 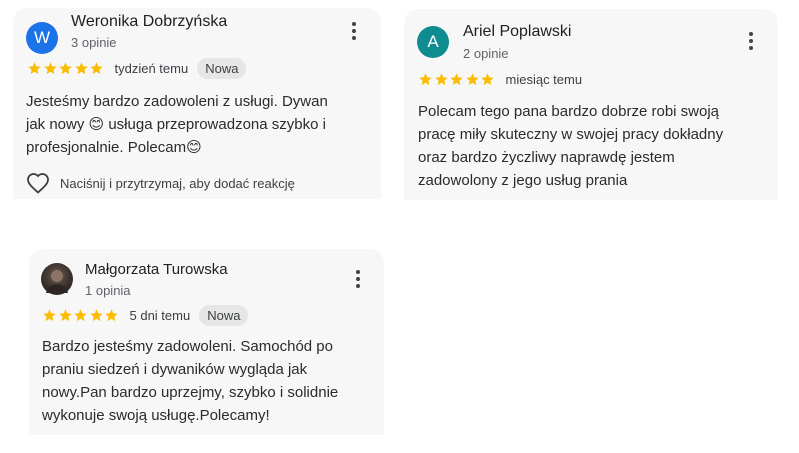 What do you see at coordinates (42, 38) in the screenshot?
I see `avatar: W` at bounding box center [42, 38].